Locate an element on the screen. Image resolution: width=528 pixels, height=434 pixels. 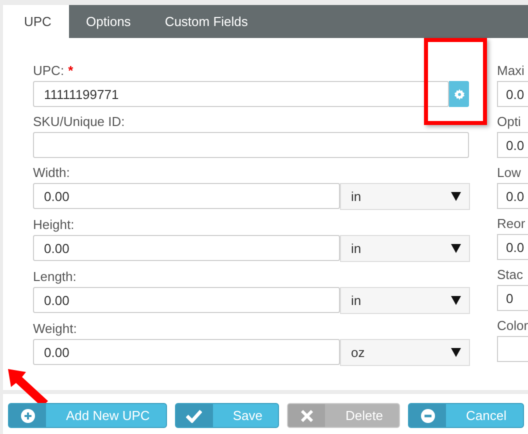
generate-button is located at coordinates (459, 94).